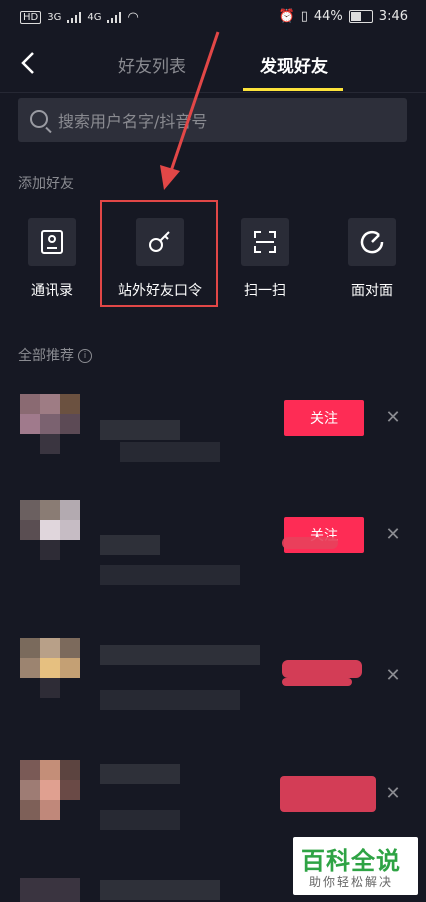 Image resolution: width=426 pixels, height=902 pixels. Describe the element at coordinates (293, 89) in the screenshot. I see `active-tab-indicator` at that location.